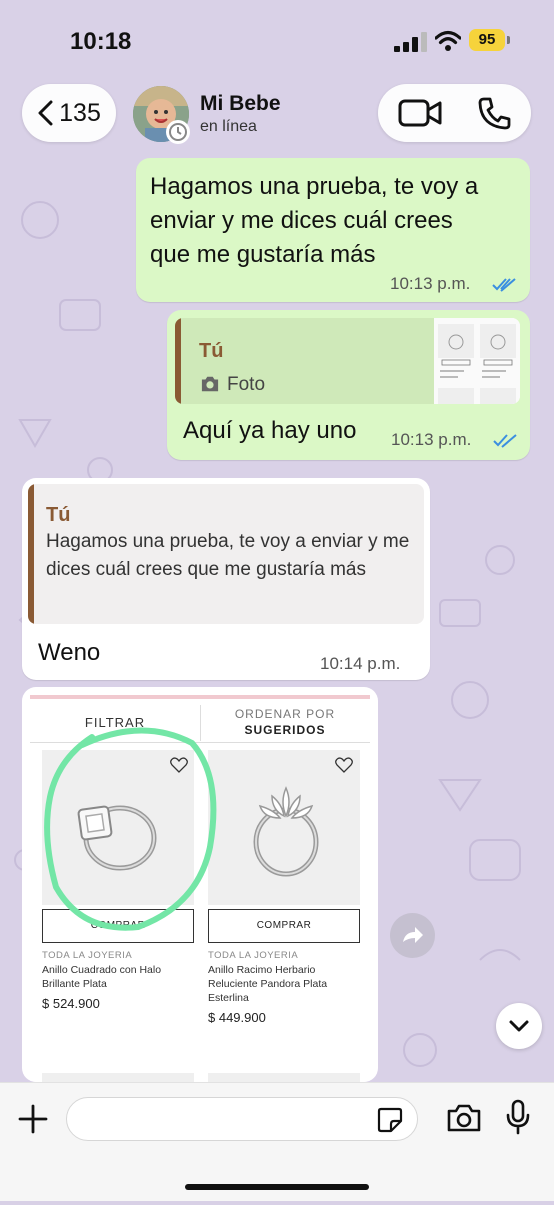 The width and height of the screenshot is (554, 1205). Describe the element at coordinates (508, 40) in the screenshot. I see `battery-tip` at that location.